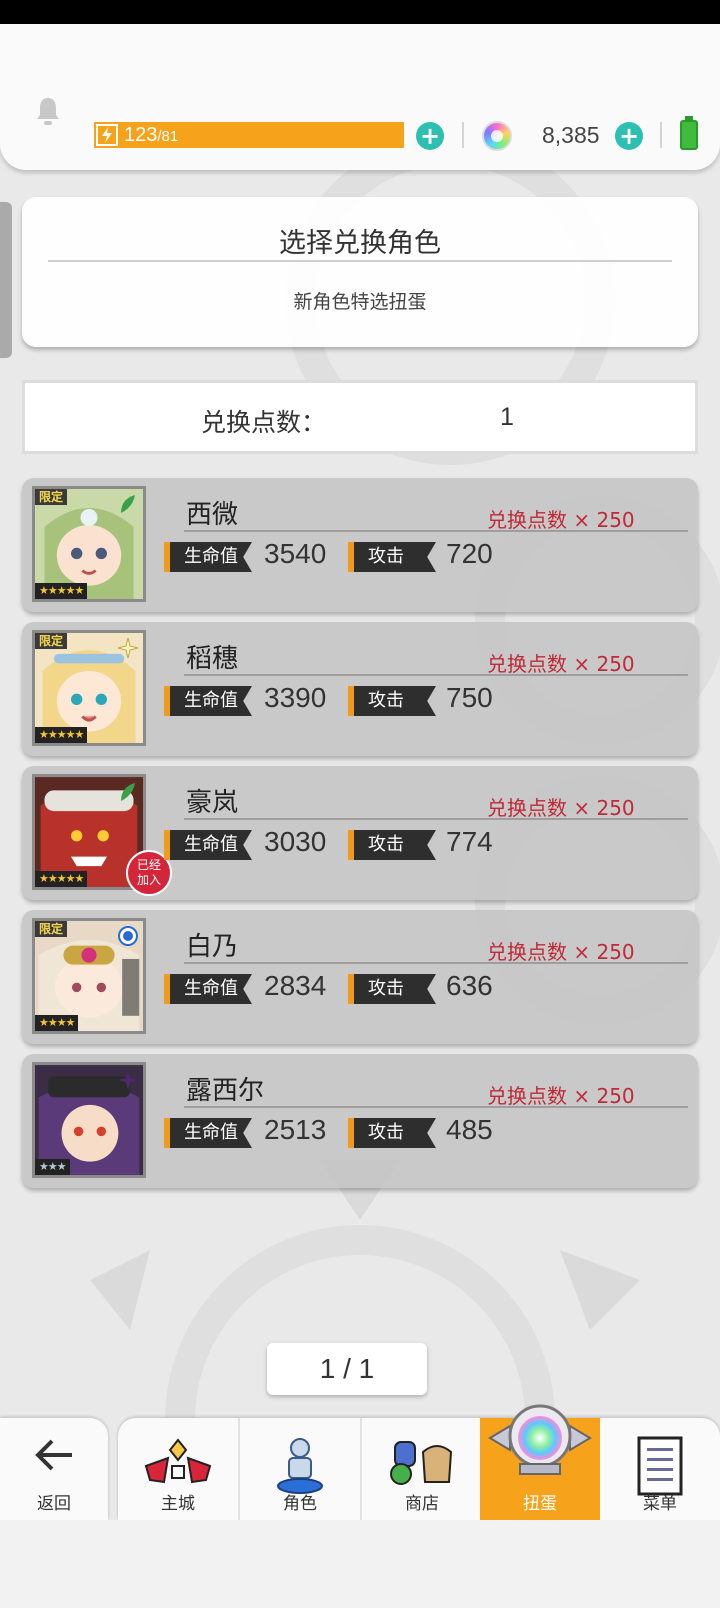  What do you see at coordinates (54, 1504) in the screenshot?
I see `back-label: 返回` at bounding box center [54, 1504].